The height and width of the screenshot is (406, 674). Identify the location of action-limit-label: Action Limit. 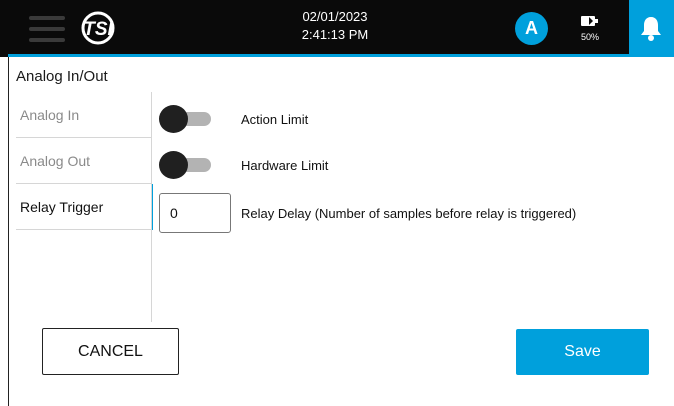
(275, 119).